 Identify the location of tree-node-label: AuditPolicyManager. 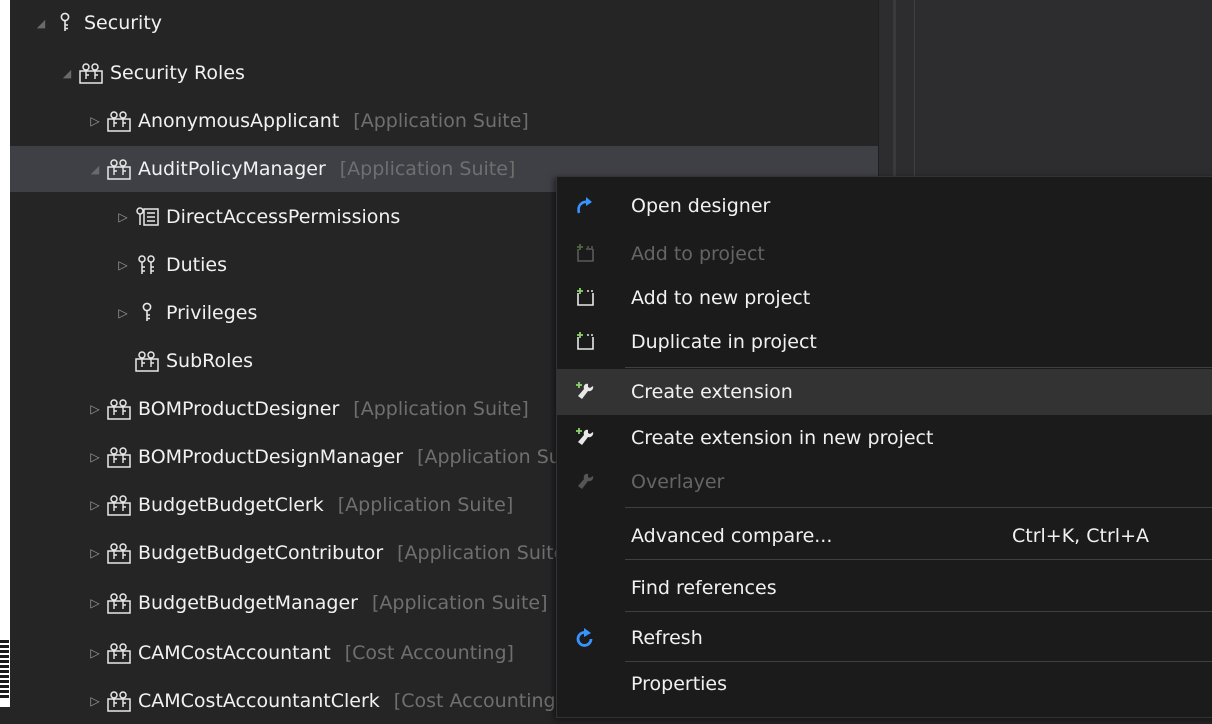
(232, 169).